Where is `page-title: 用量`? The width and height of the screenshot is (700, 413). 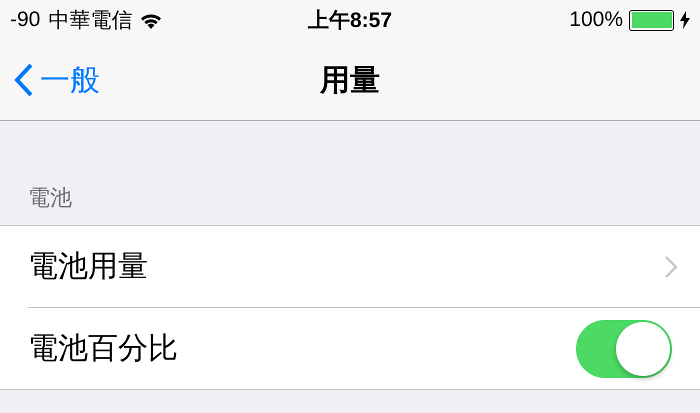
page-title: 用量 is located at coordinates (350, 80).